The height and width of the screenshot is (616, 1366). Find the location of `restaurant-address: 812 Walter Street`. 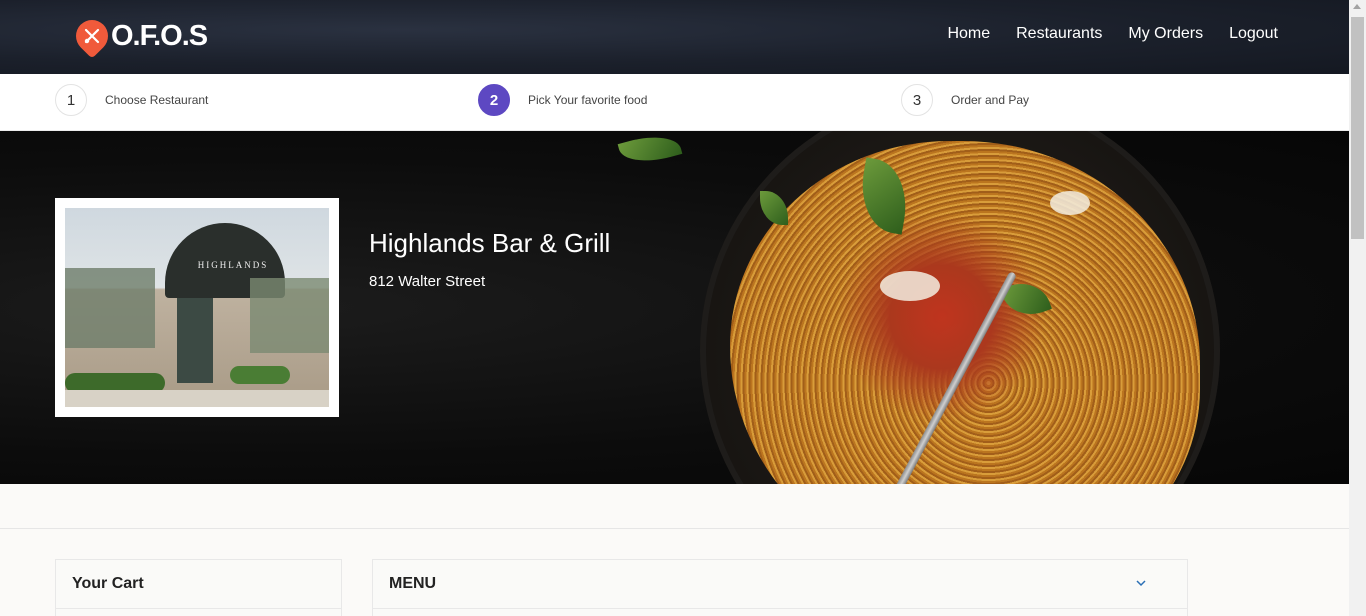

restaurant-address: 812 Walter Street is located at coordinates (427, 281).